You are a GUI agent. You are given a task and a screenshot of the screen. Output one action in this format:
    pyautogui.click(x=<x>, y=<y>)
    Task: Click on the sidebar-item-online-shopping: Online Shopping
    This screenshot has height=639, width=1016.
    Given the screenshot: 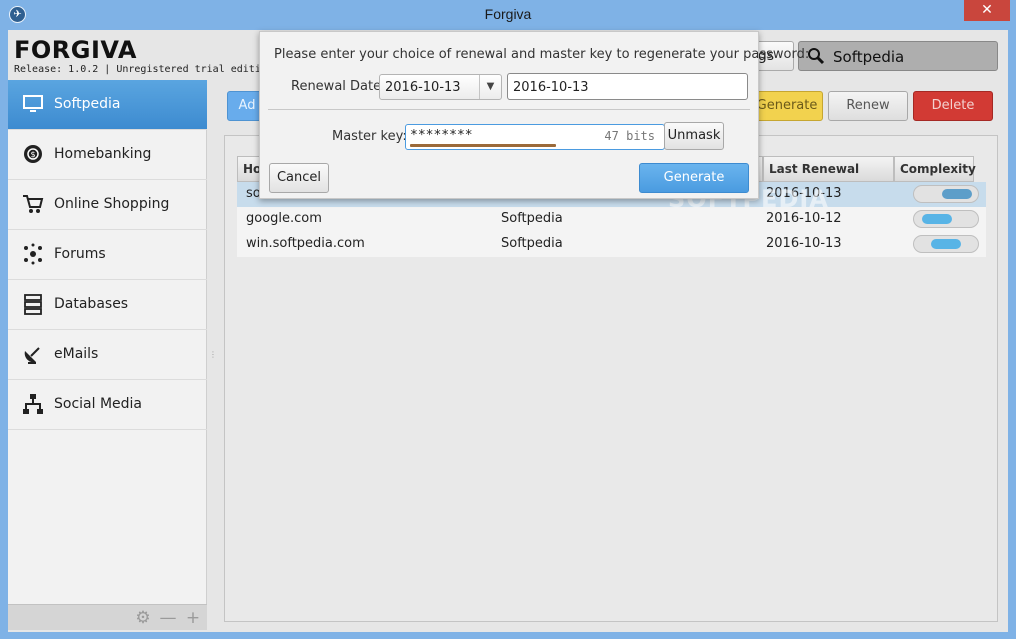 What is the action you would take?
    pyautogui.click(x=107, y=205)
    